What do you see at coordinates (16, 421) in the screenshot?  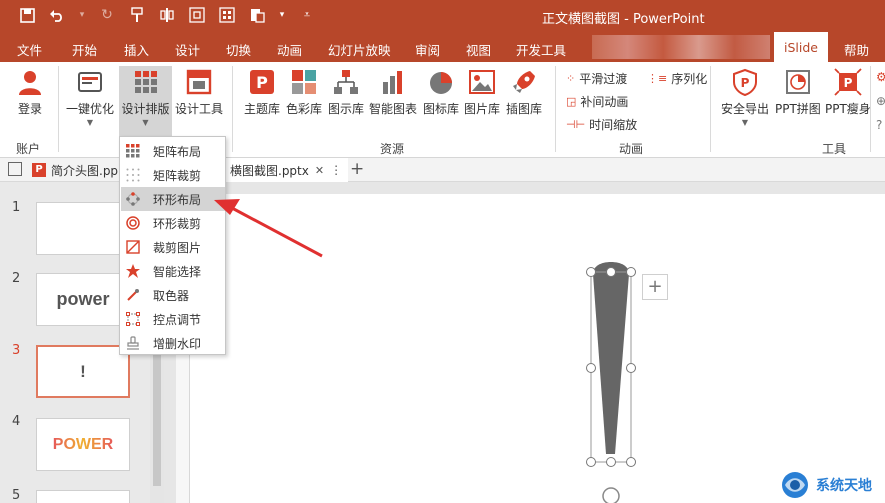 I see `slide-number: 4` at bounding box center [16, 421].